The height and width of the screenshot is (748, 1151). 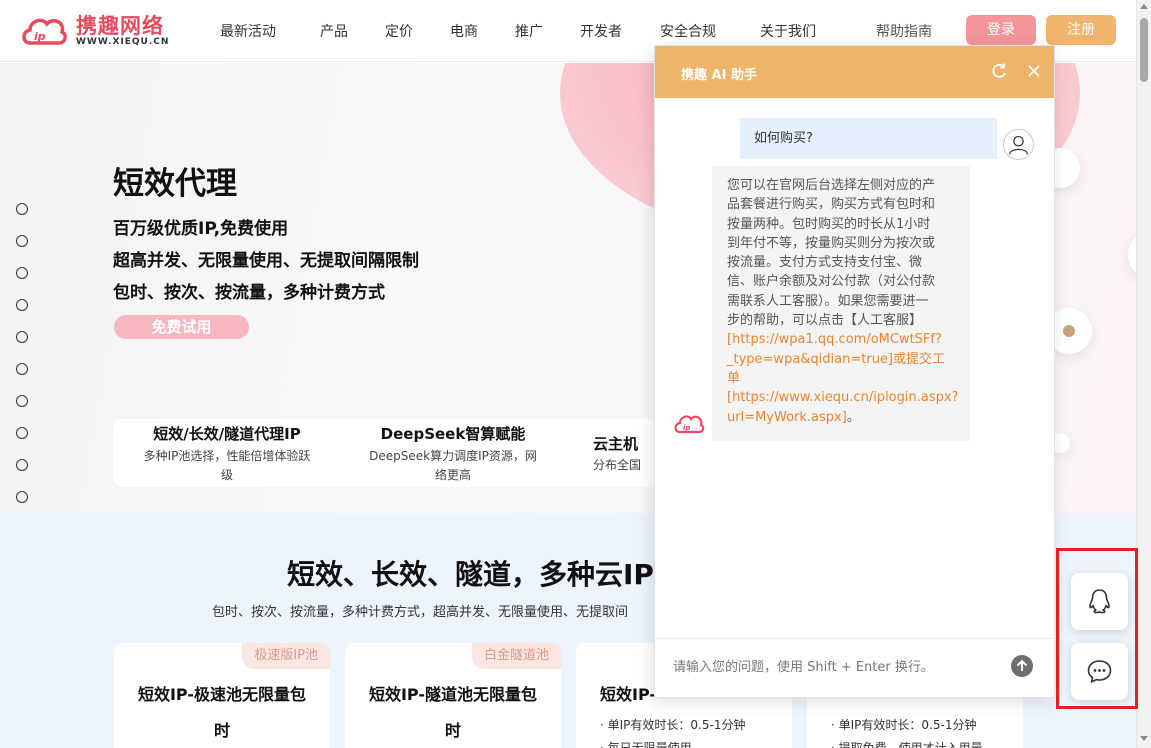 What do you see at coordinates (601, 31) in the screenshot?
I see `nav-item-developers: 开发者` at bounding box center [601, 31].